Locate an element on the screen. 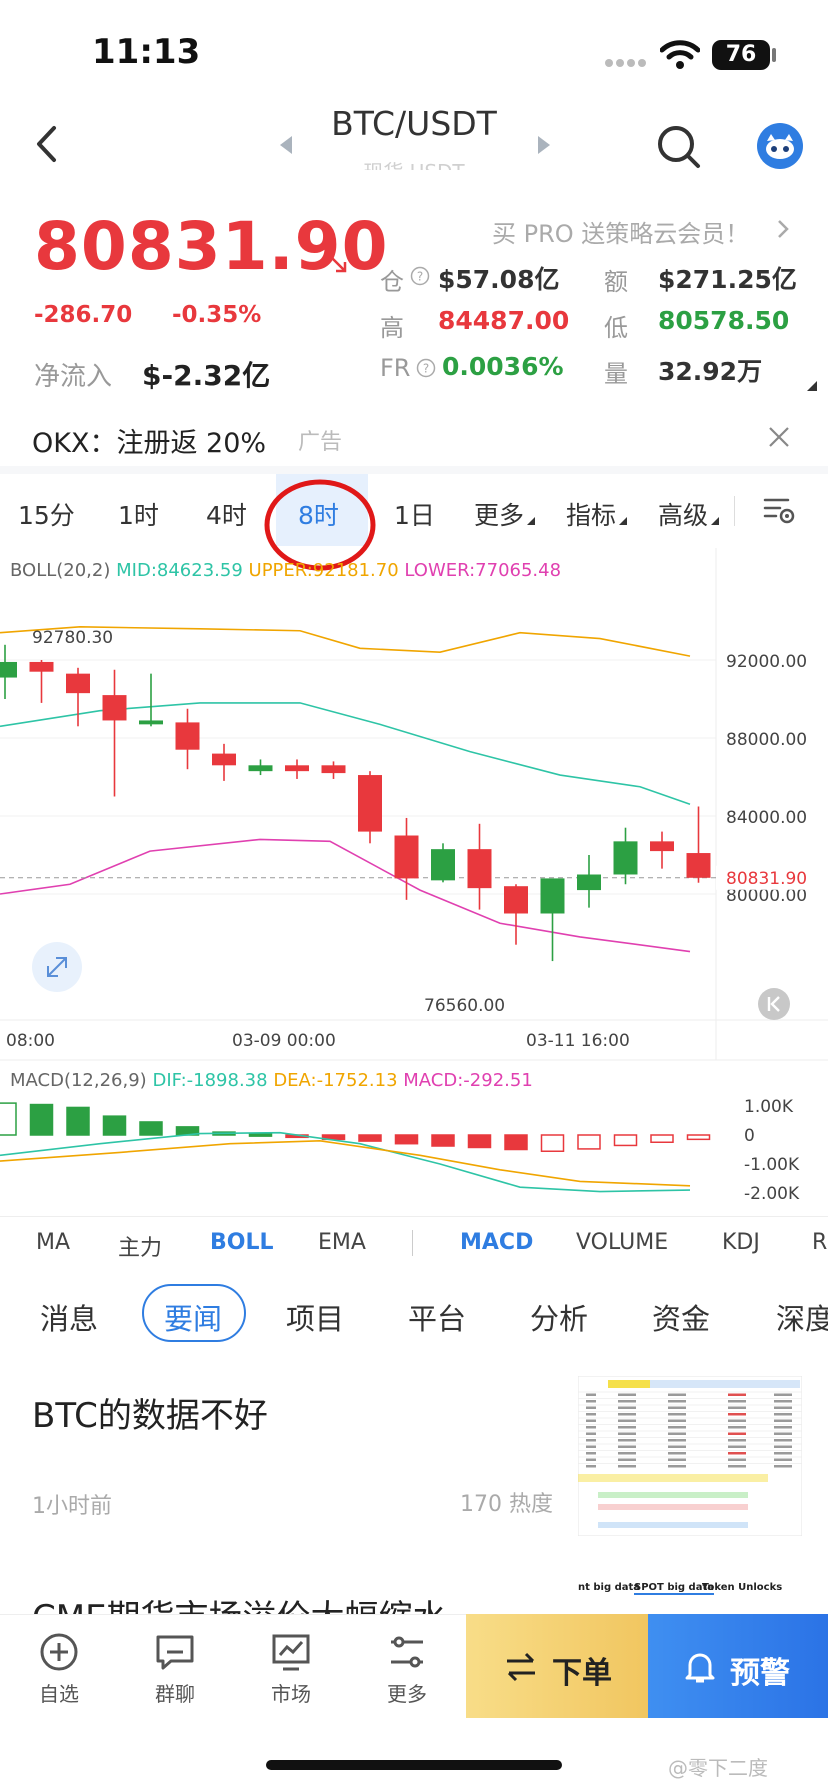  expand-chart-button is located at coordinates (57, 967).